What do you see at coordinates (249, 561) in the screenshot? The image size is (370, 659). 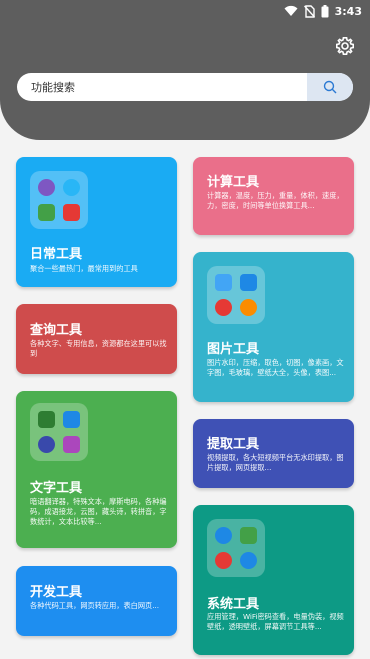 I see `settings-icon` at bounding box center [249, 561].